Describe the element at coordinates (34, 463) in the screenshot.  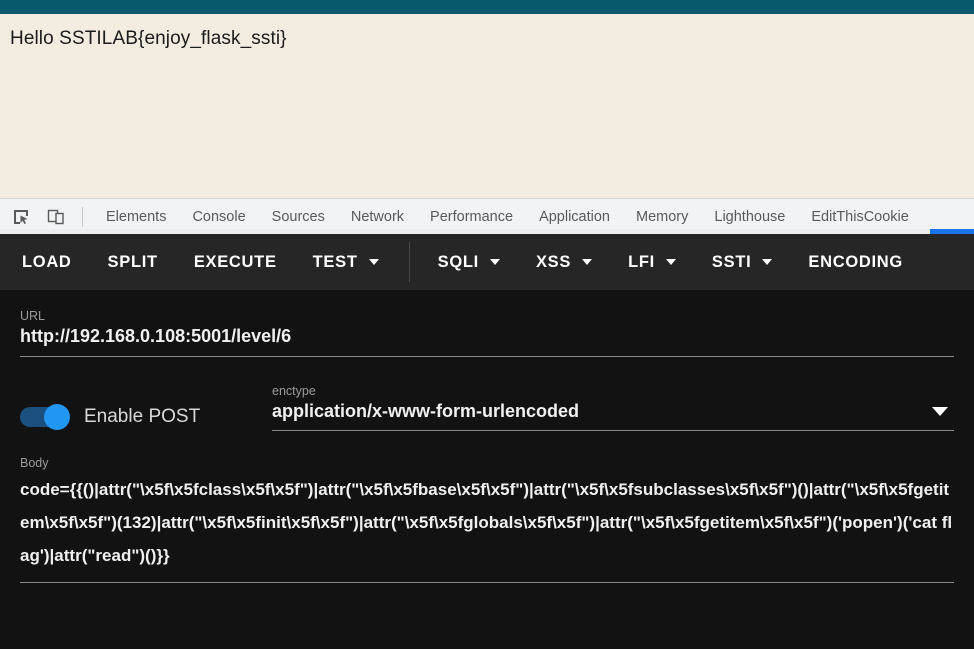
I see `body-label: Body` at that location.